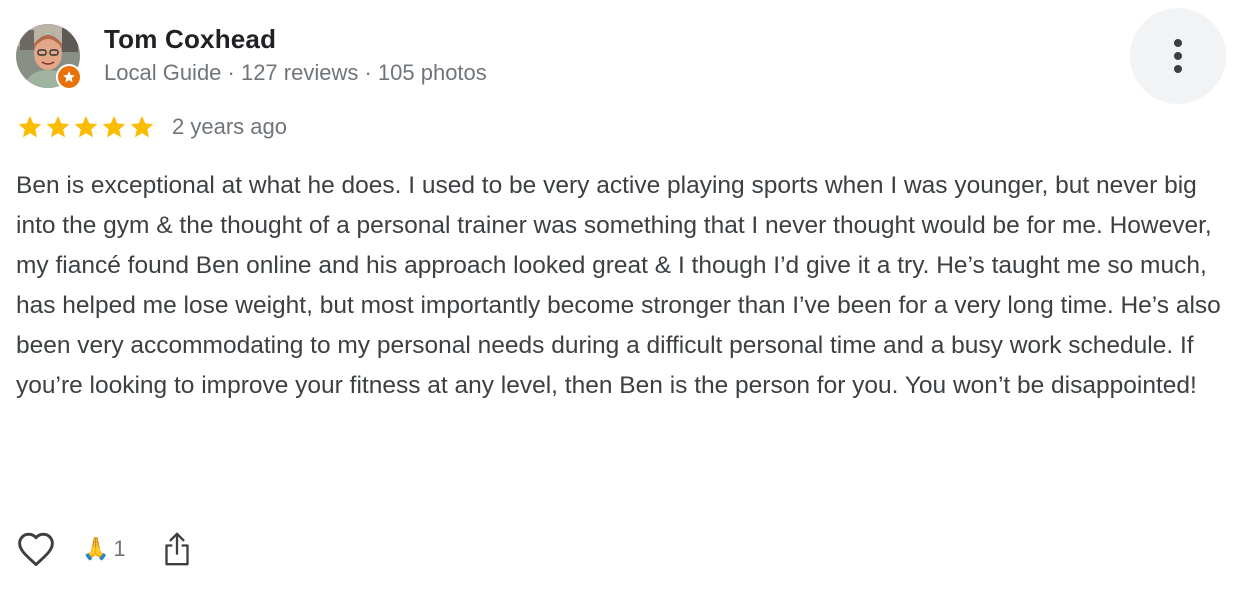  I want to click on review-time: 2 years ago, so click(229, 126).